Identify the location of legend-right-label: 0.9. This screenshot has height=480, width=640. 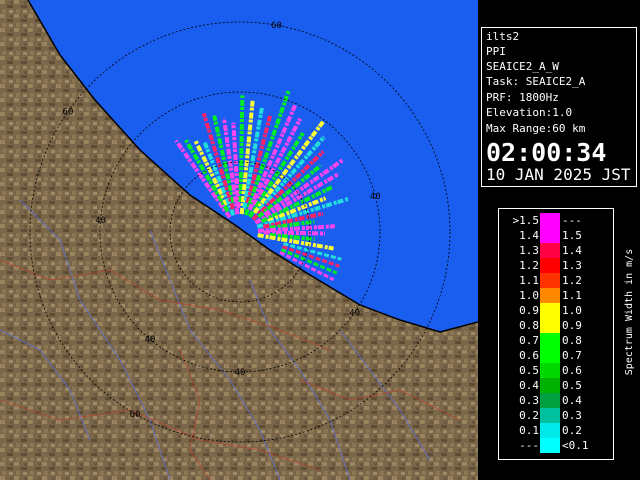
(572, 325).